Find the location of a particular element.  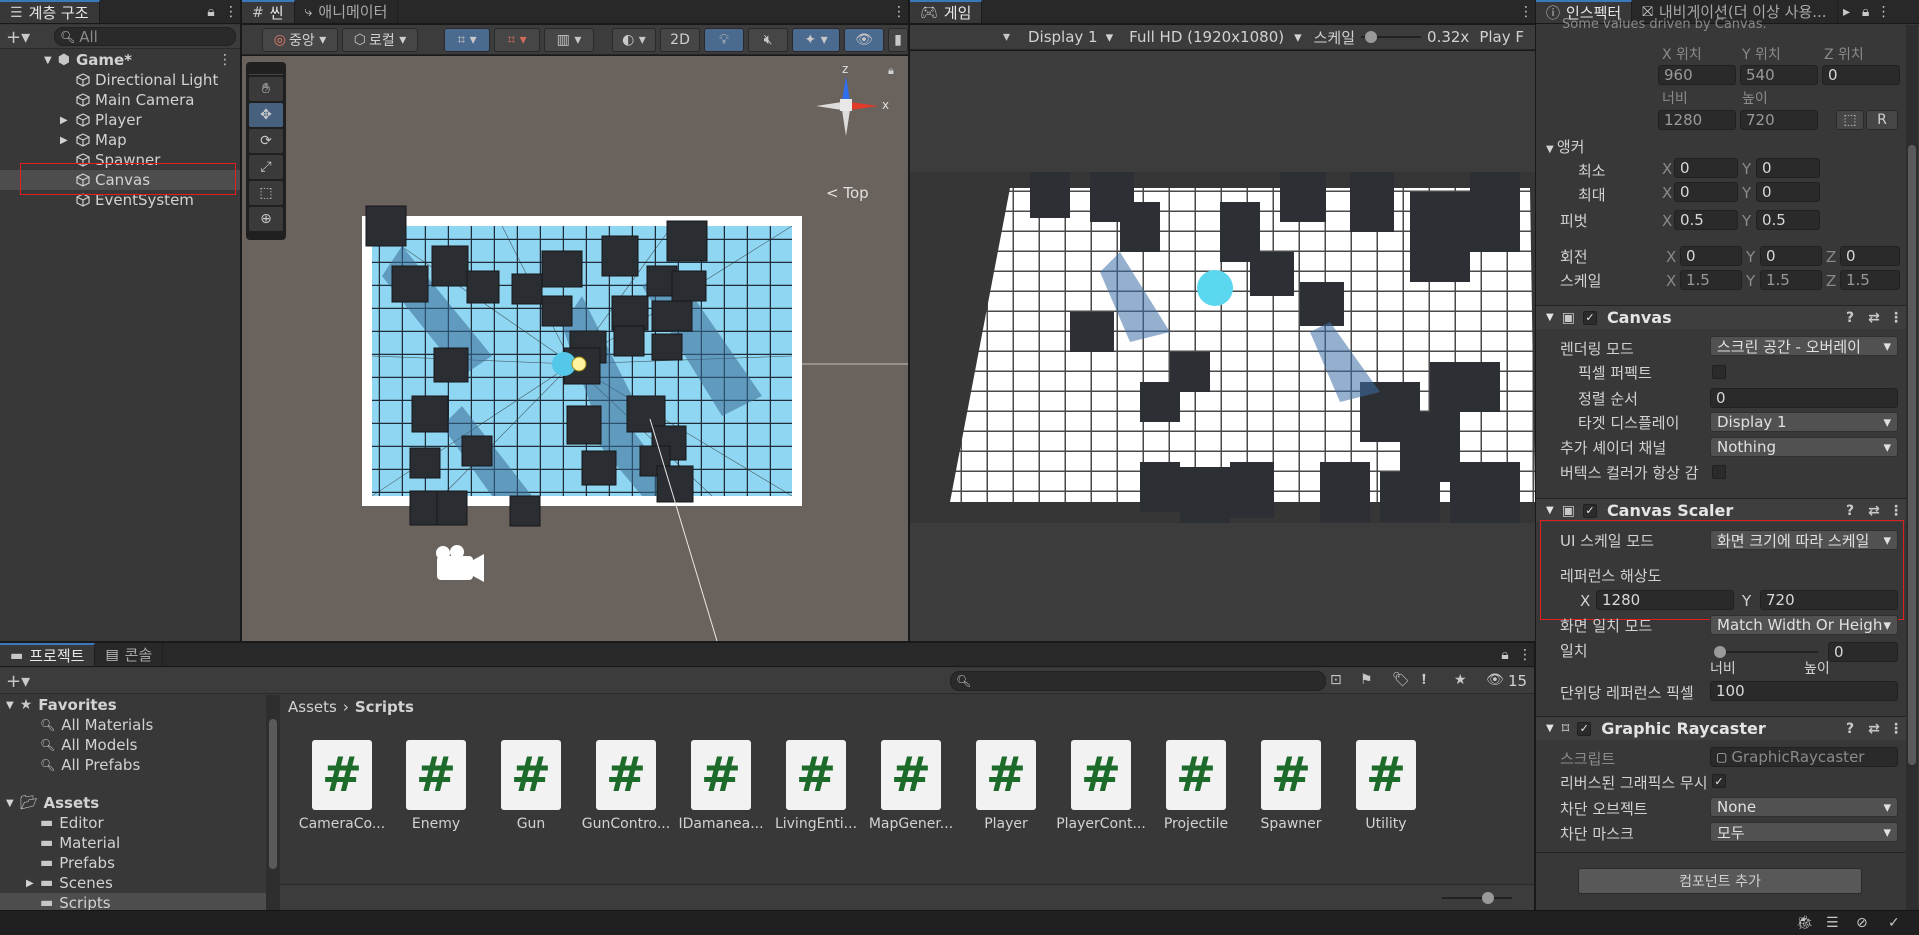

height-field: 720 is located at coordinates (1779, 120).